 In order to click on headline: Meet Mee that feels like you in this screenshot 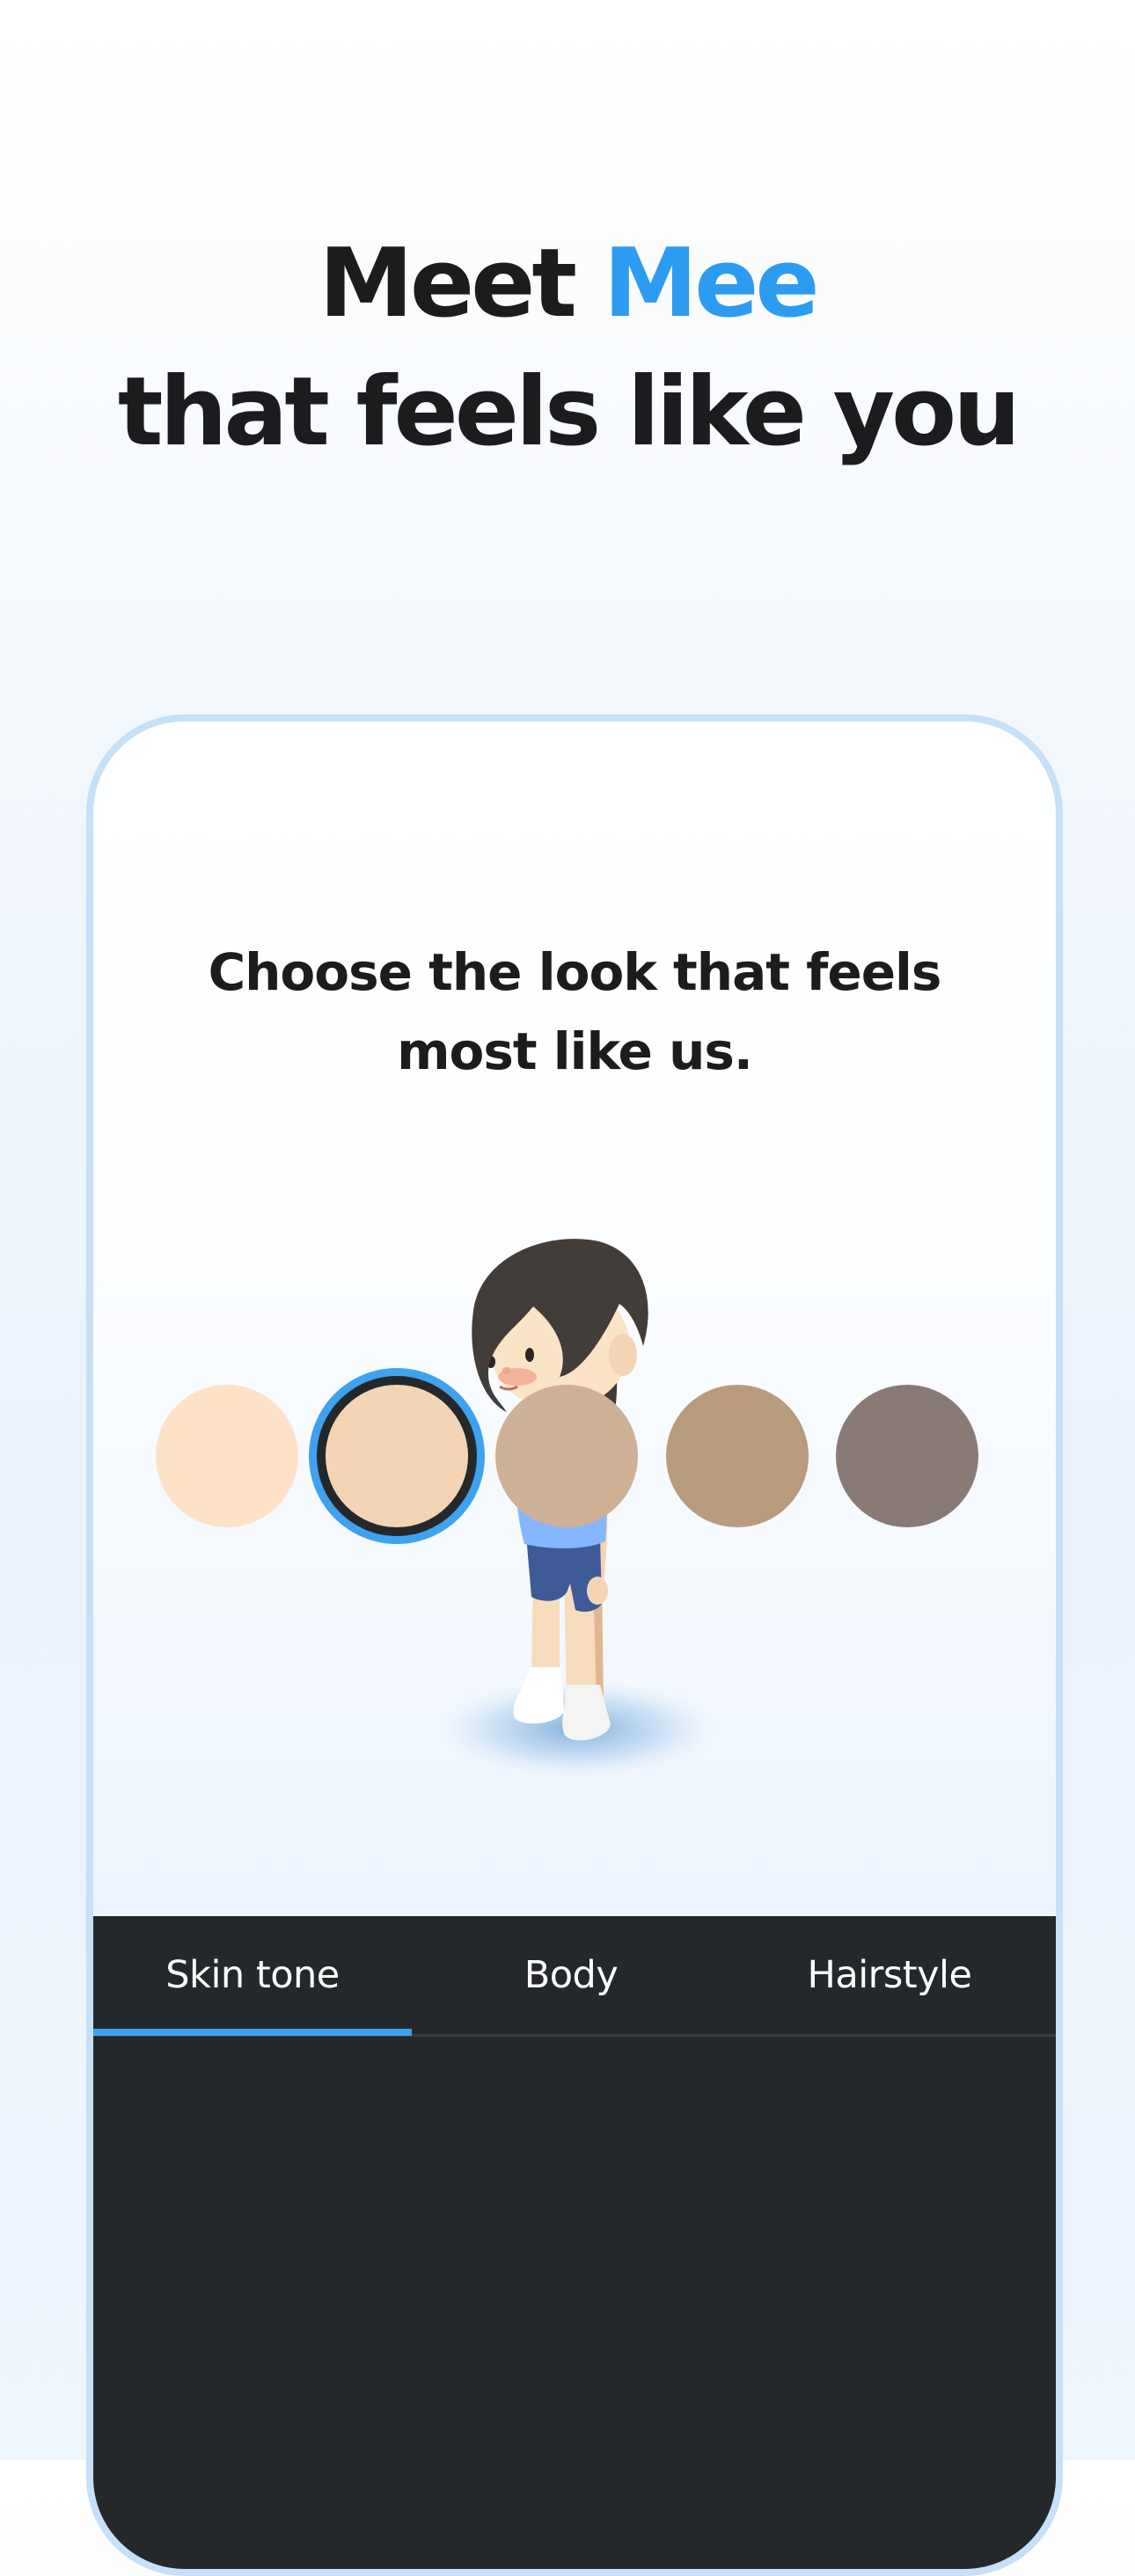, I will do `click(567, 348)`.